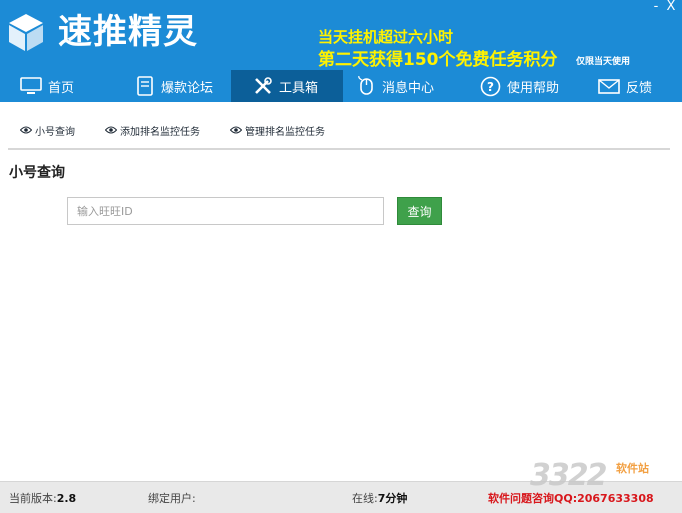 The image size is (682, 513). Describe the element at coordinates (533, 88) in the screenshot. I see `nav-help-label: 使用帮助` at that location.